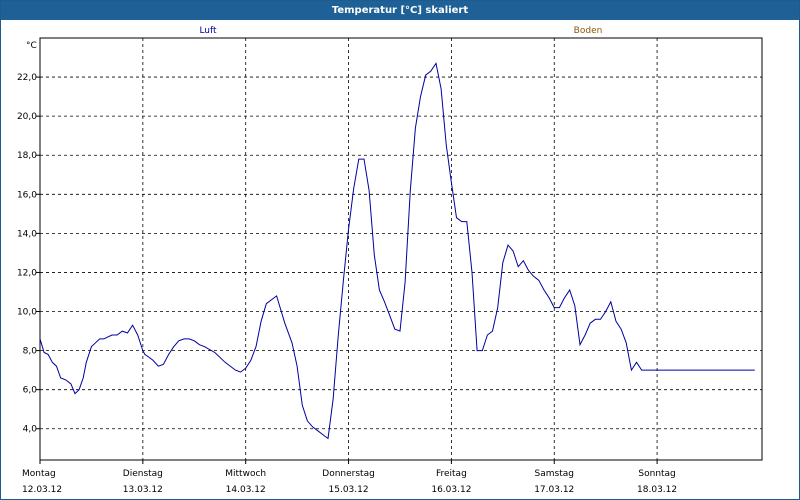  Describe the element at coordinates (28, 254) in the screenshot. I see `y-axis-ticks: 4,0 6,0 8,0 10,0 12,0 14,0 16,0 18,0 20,0 22,0` at that location.